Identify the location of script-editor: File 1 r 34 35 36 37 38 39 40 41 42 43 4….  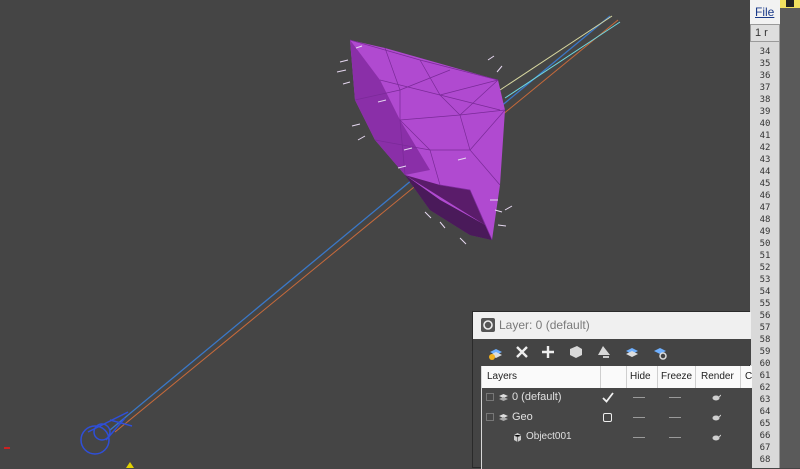
(775, 234).